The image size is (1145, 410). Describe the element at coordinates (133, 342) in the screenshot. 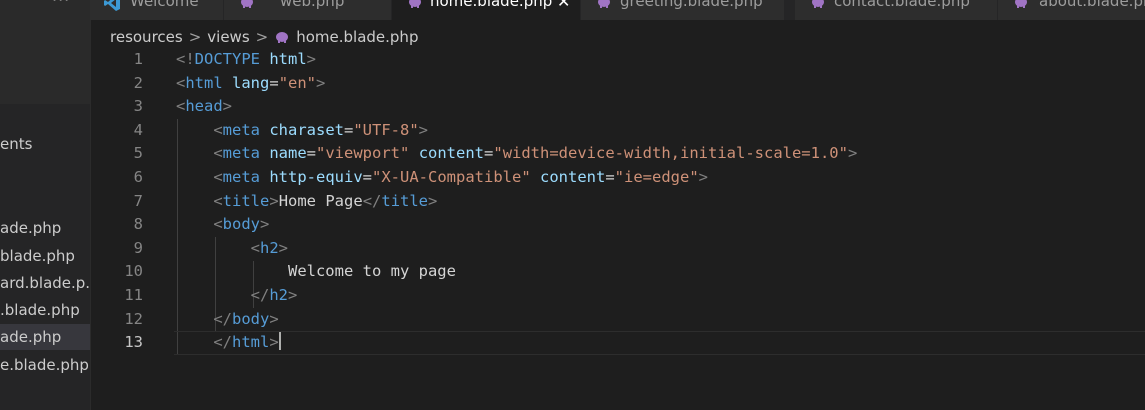

I see `line-number: 13` at that location.